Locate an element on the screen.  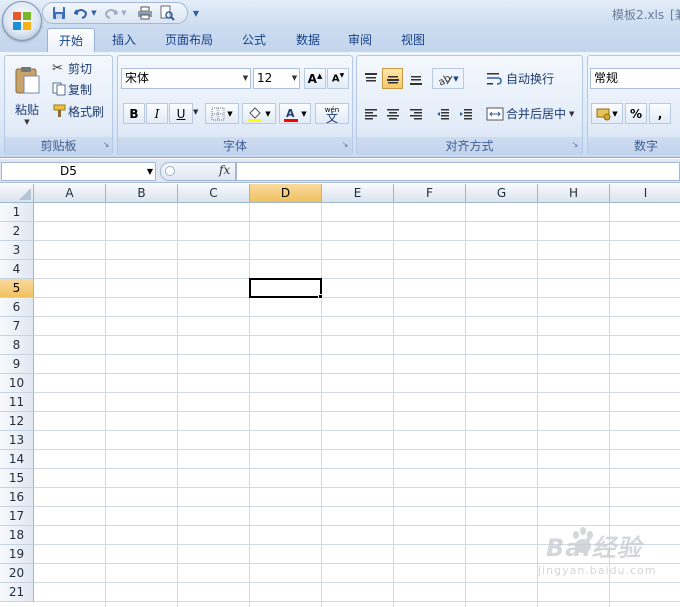
tab-insert: 插入 is located at coordinates (124, 40).